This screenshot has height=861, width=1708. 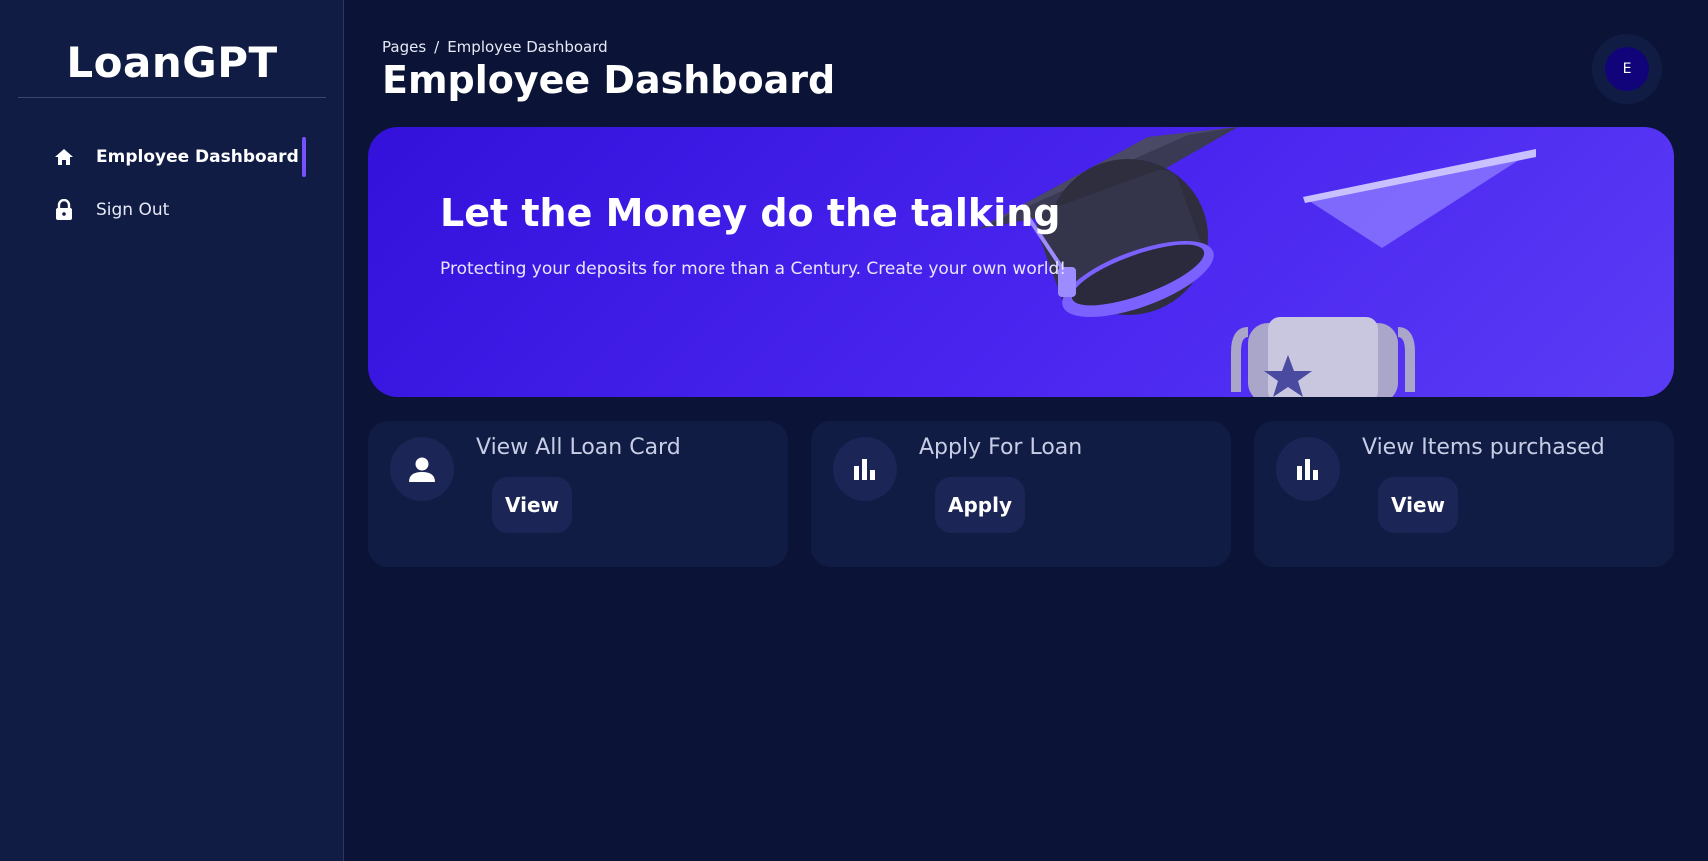 What do you see at coordinates (172, 68) in the screenshot?
I see `app-logo-text: LoanGPT` at bounding box center [172, 68].